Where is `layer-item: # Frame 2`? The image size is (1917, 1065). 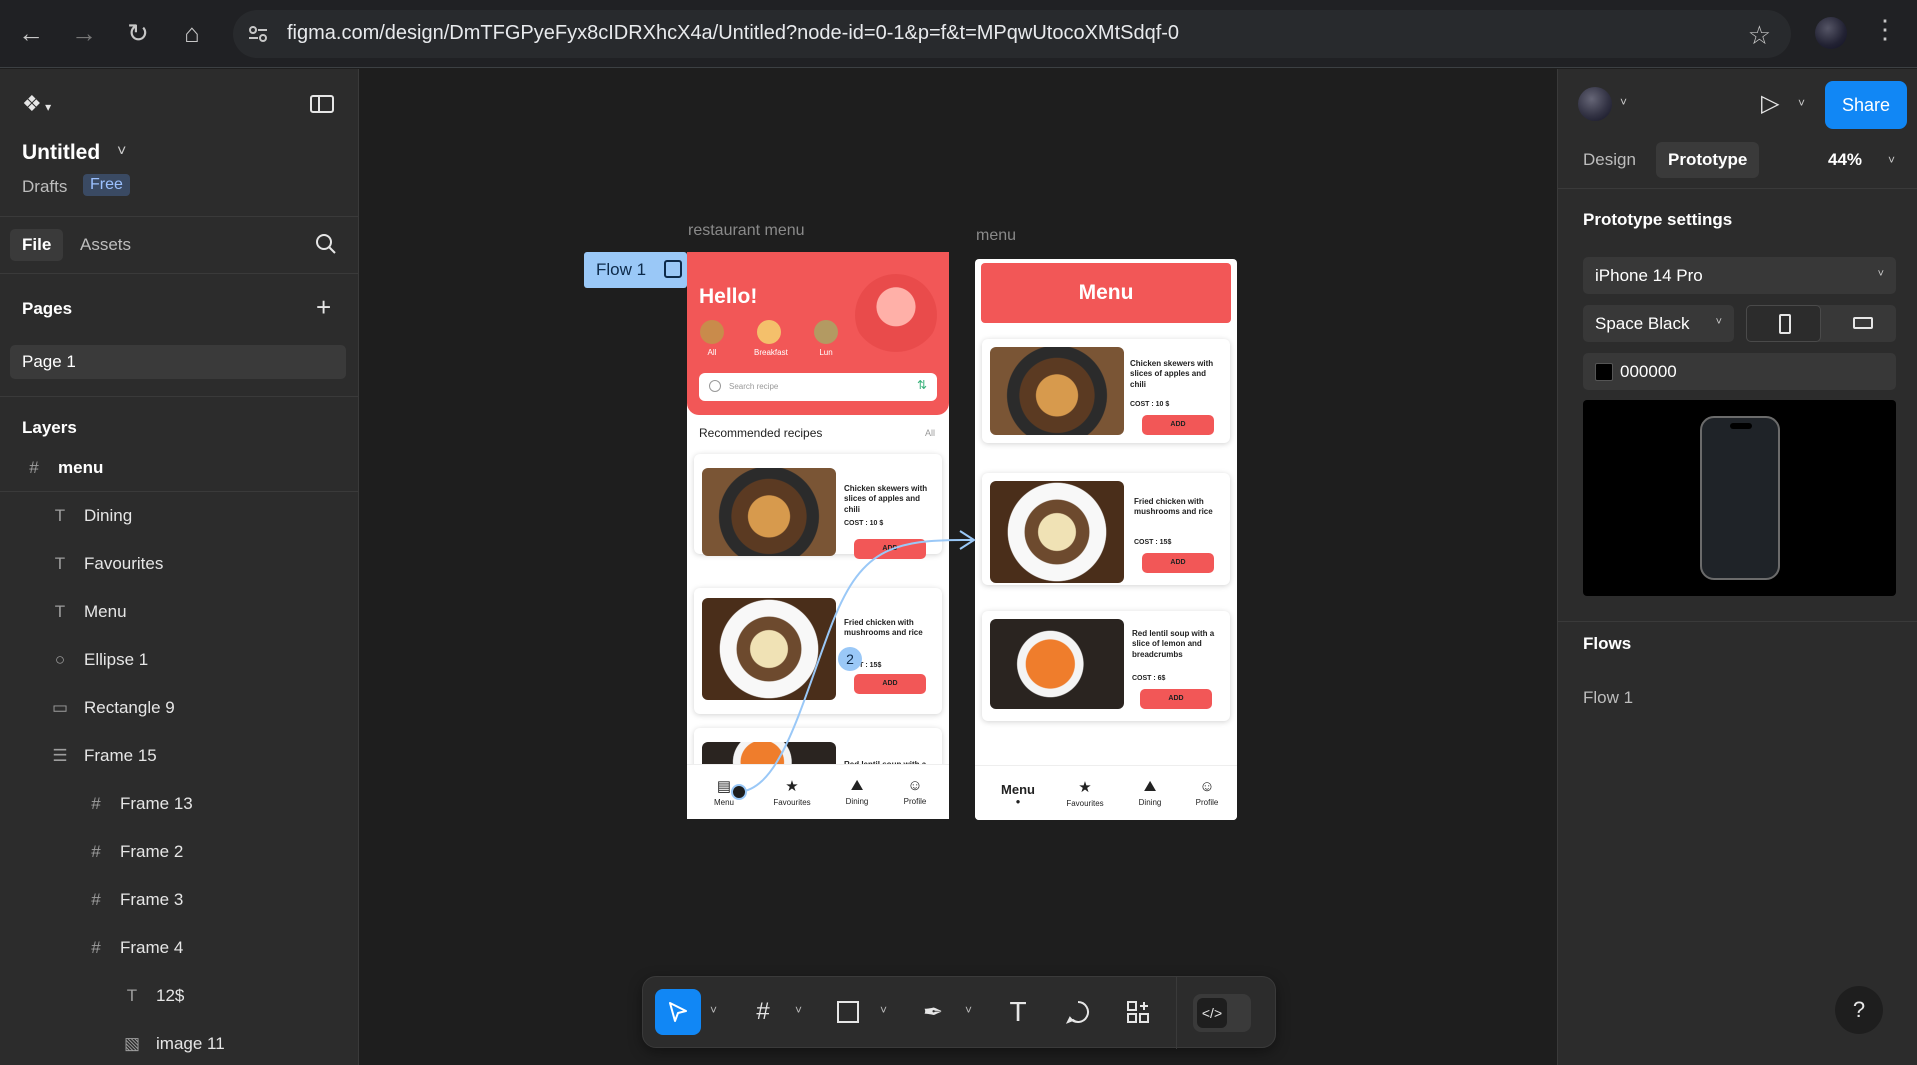
layer-item: # Frame 2 is located at coordinates (179, 852).